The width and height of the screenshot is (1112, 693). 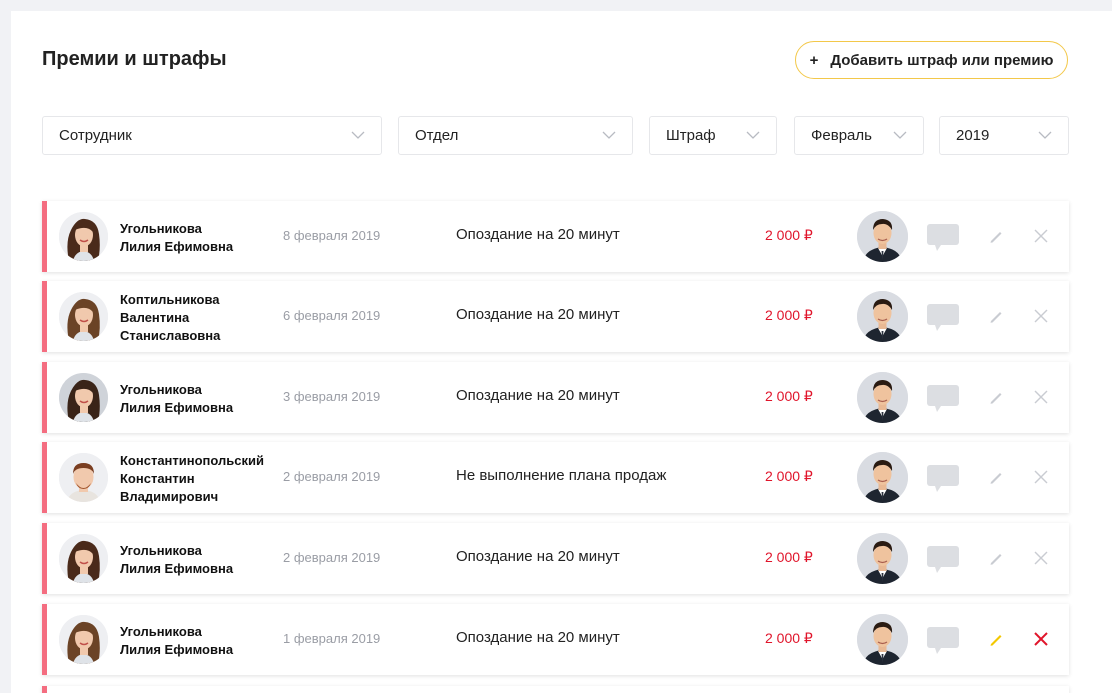 I want to click on record-date: 3 февраля 2019, so click(x=332, y=396).